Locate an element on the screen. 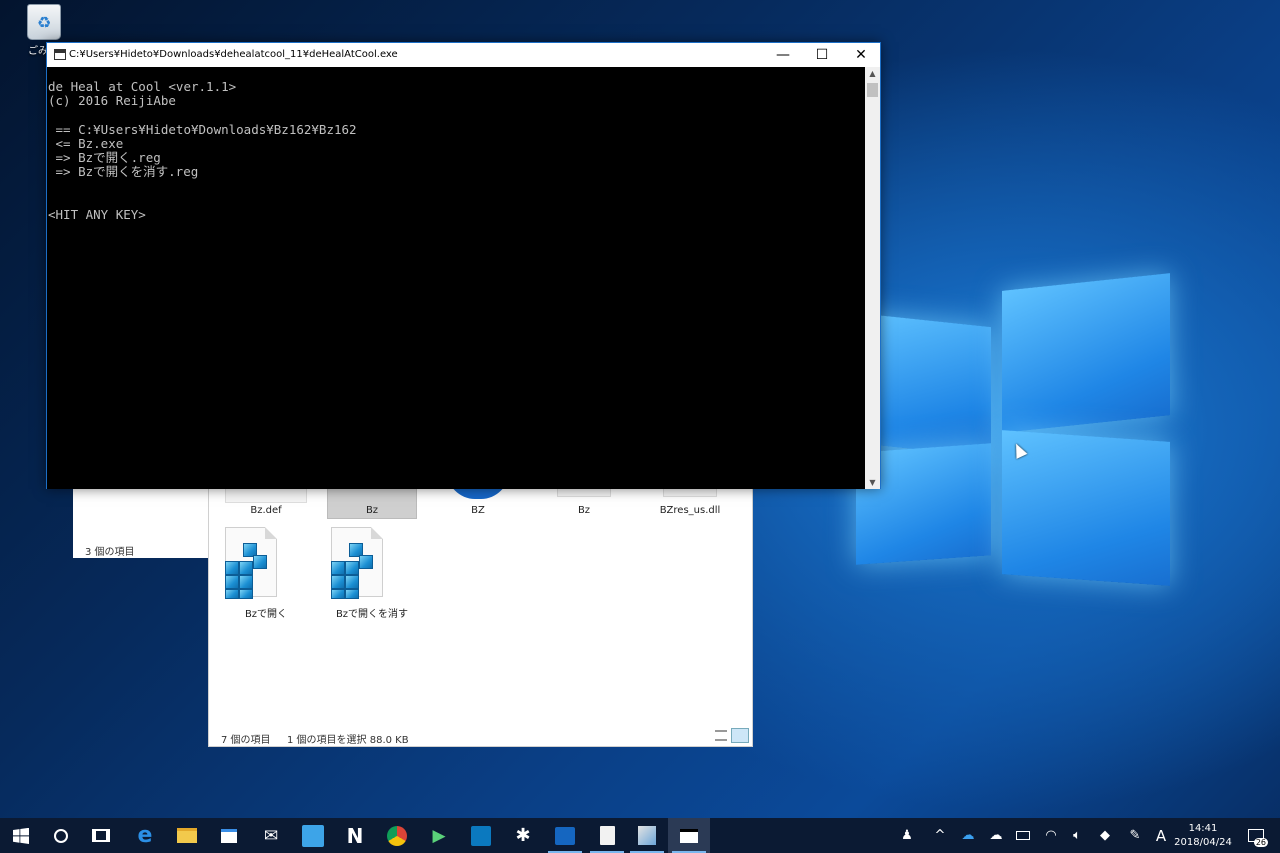 This screenshot has height=853, width=1280. n-app-icon: N is located at coordinates (355, 835).